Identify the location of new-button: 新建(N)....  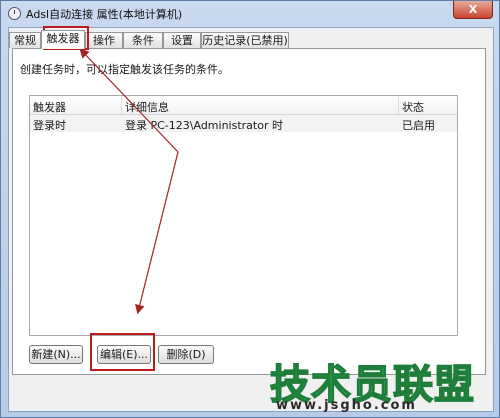
(56, 354).